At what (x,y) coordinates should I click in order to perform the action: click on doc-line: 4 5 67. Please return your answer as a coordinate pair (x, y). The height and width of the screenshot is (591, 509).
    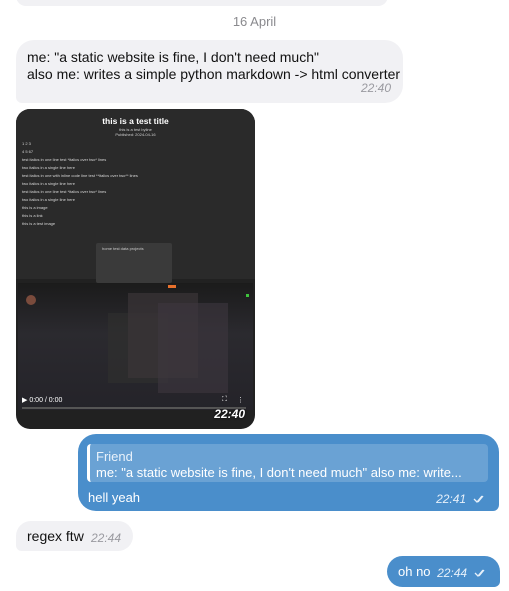
    Looking at the image, I should click on (28, 151).